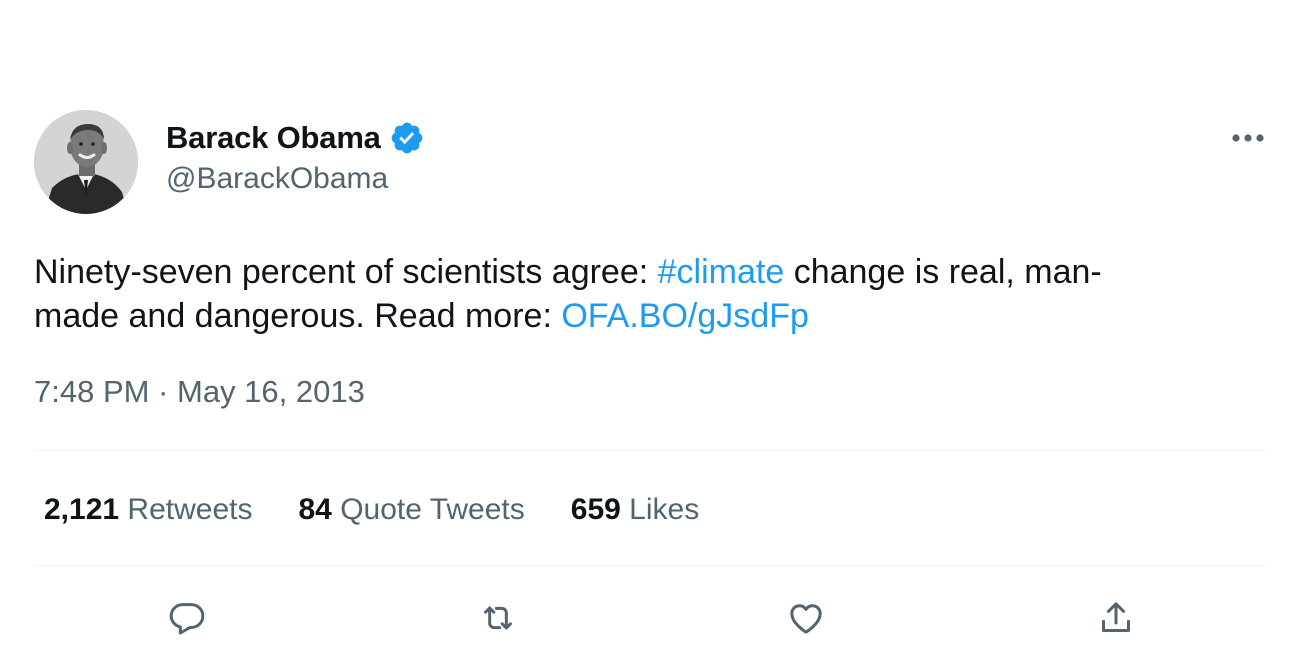 Image resolution: width=1300 pixels, height=650 pixels. What do you see at coordinates (498, 618) in the screenshot?
I see `retweet-icon` at bounding box center [498, 618].